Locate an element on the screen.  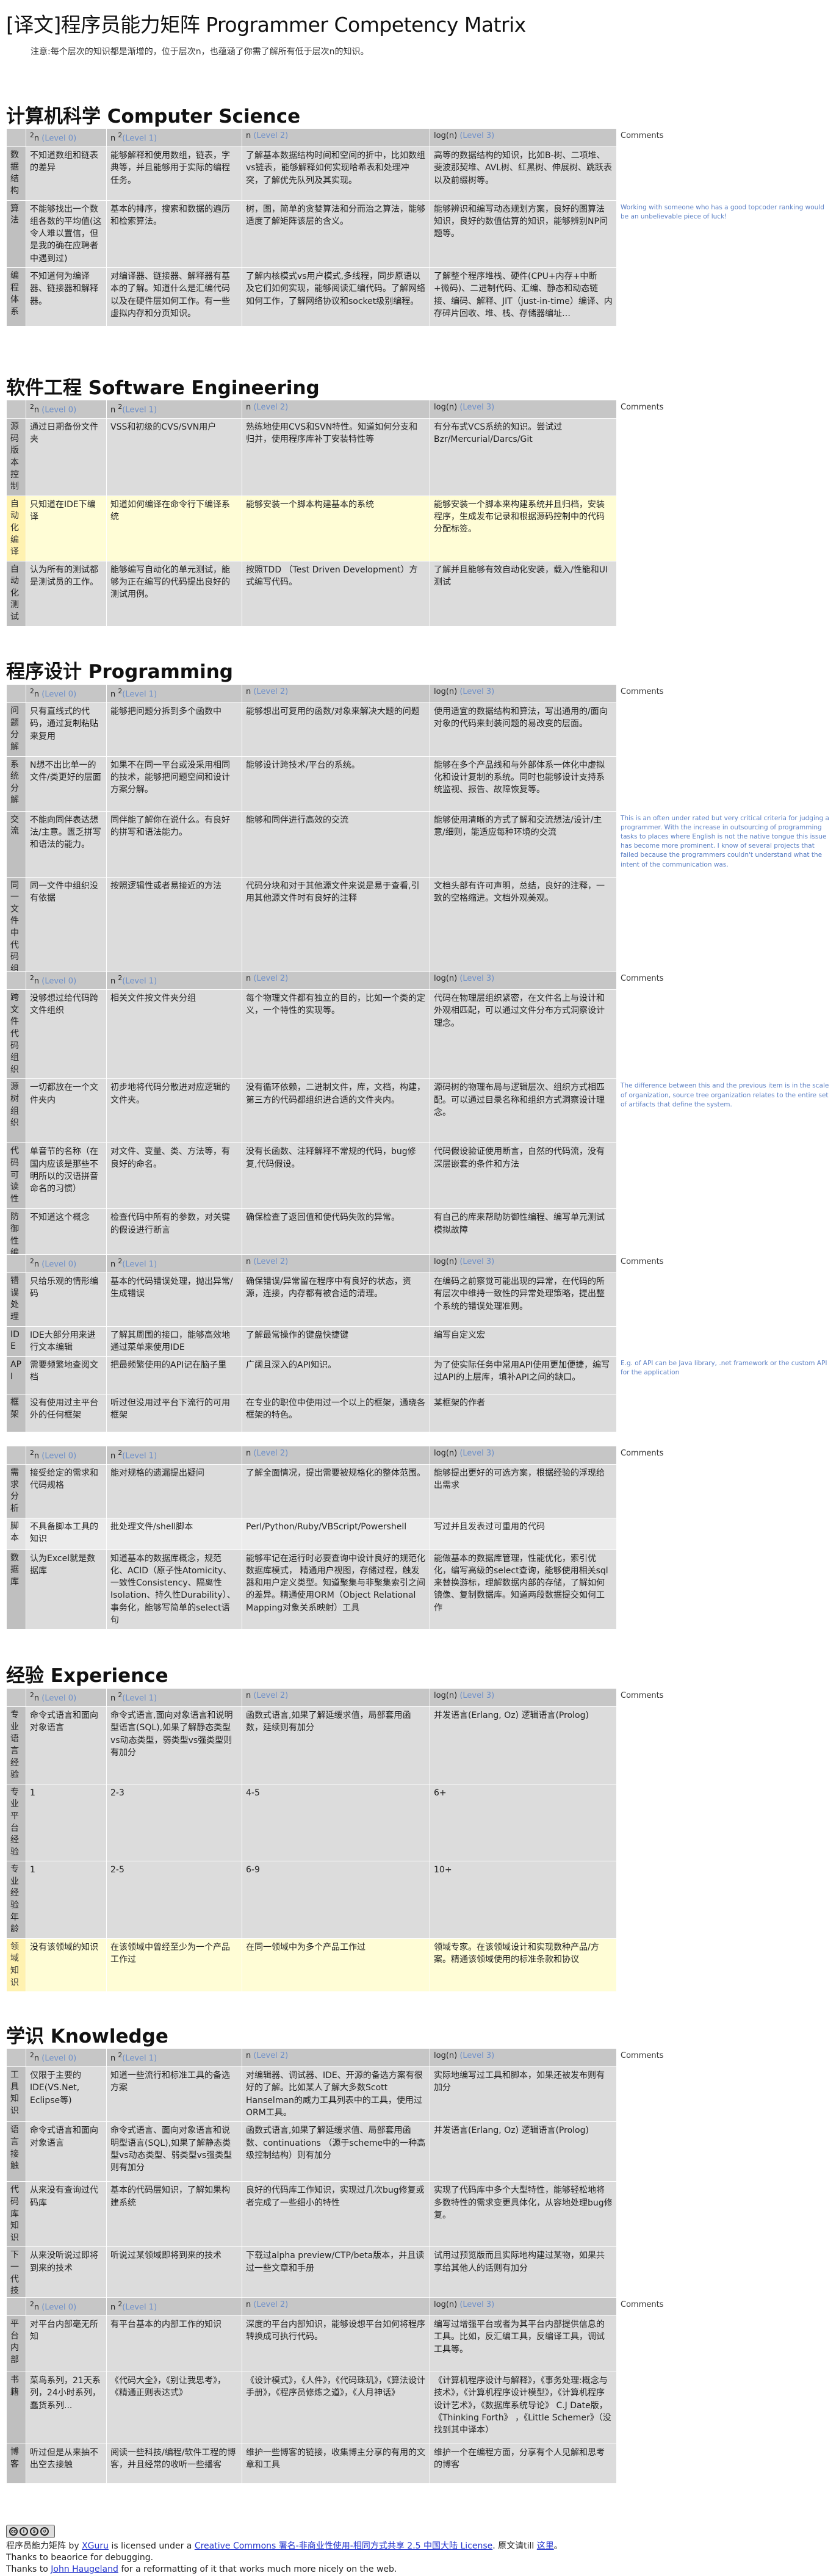
john-haugeland-link: John Haugeland is located at coordinates (84, 2569).